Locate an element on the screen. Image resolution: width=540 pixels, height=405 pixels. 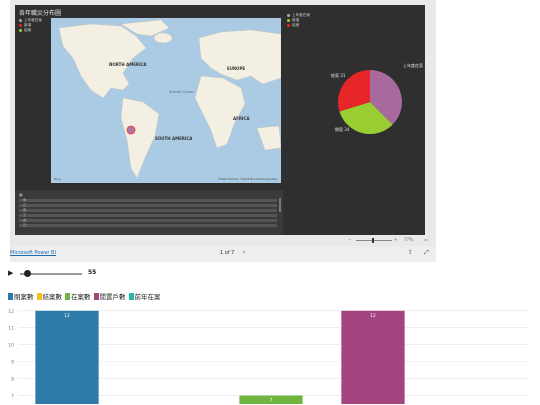
zoom-slider is located at coordinates (374, 240).